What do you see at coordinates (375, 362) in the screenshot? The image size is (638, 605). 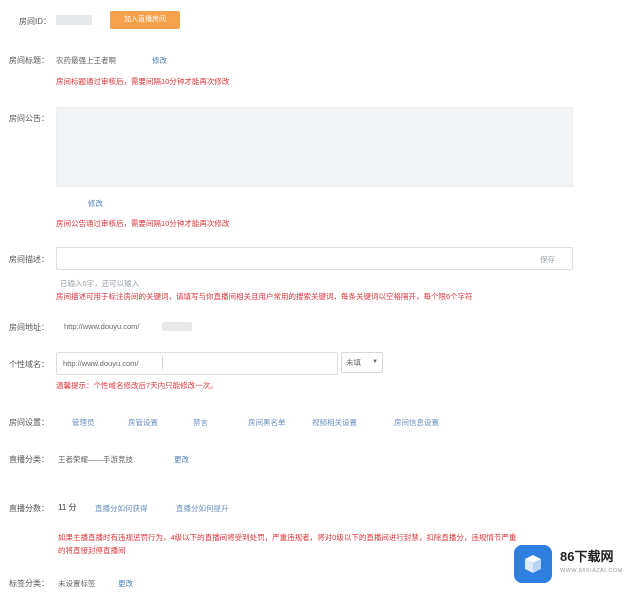 I see `chevron-down-icon: ▼` at bounding box center [375, 362].